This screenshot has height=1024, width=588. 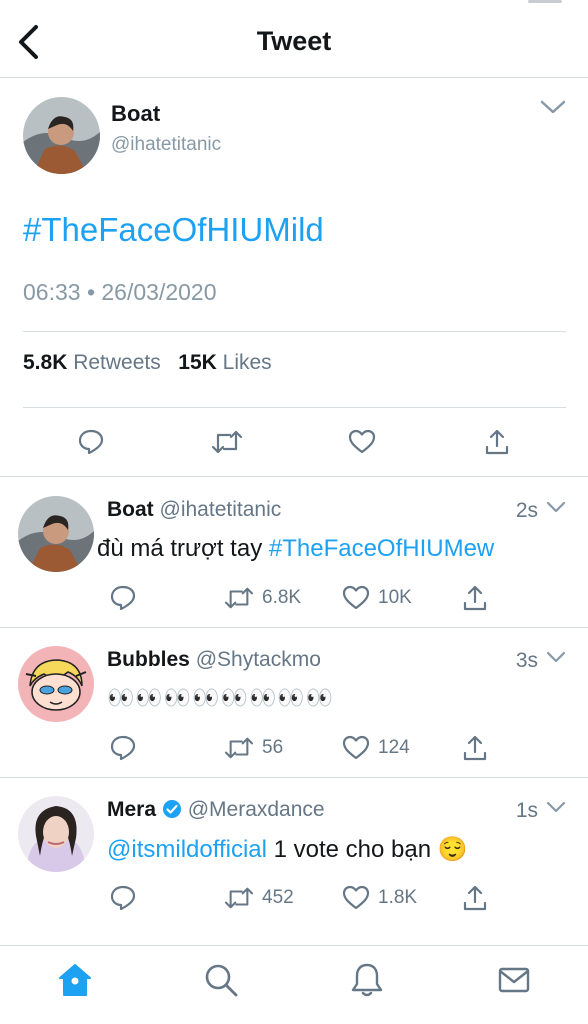 I want to click on reply-author-handle: @Meraxdance, so click(x=256, y=809).